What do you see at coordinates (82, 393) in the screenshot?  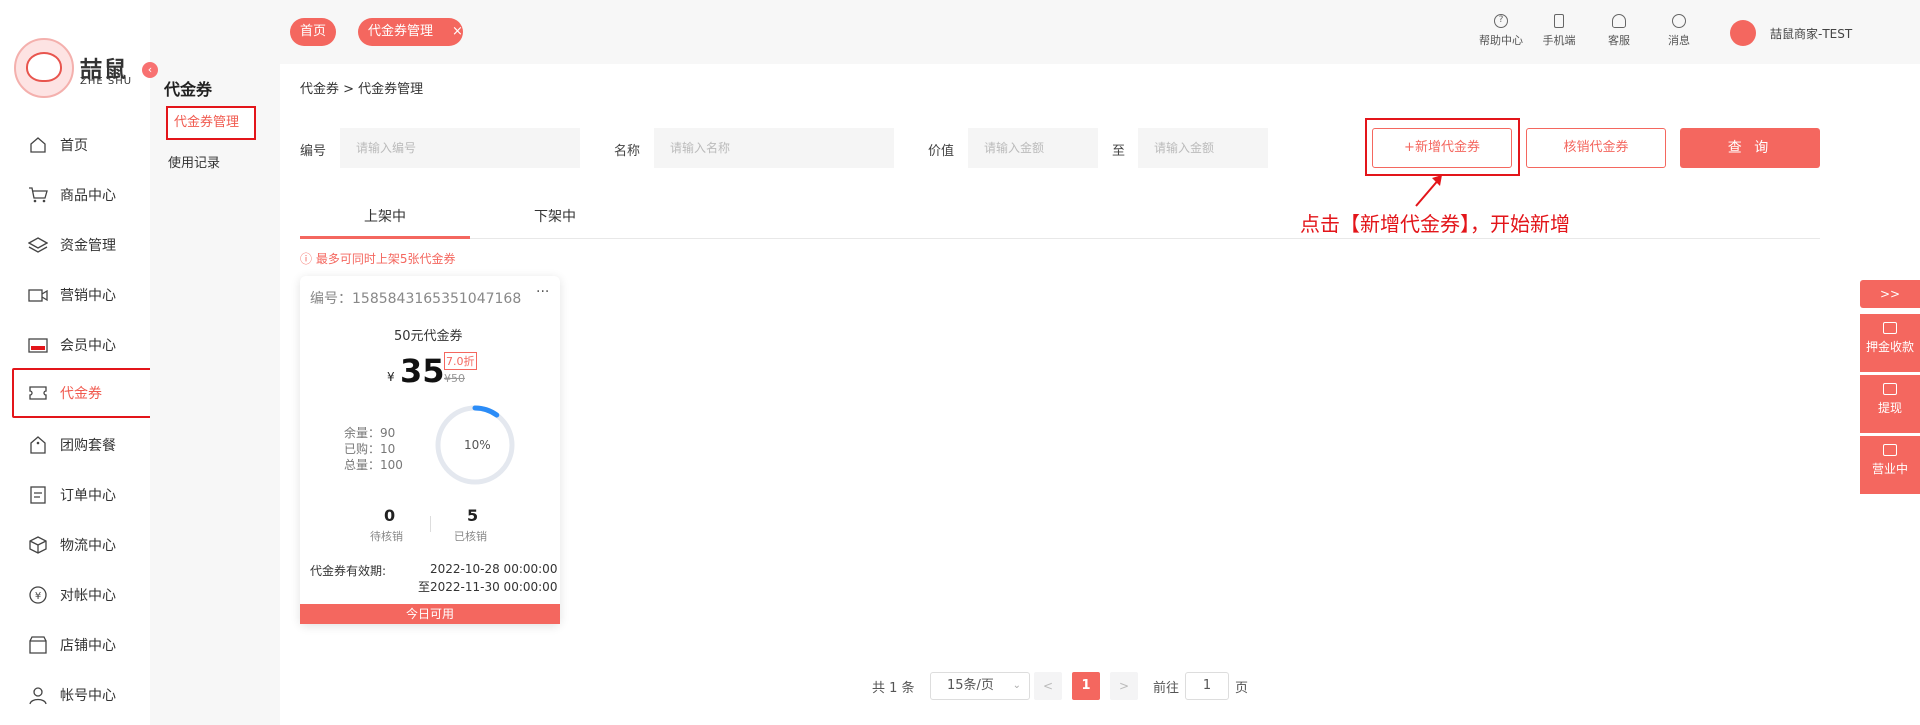 I see `nav-item-coupon: 代金券` at bounding box center [82, 393].